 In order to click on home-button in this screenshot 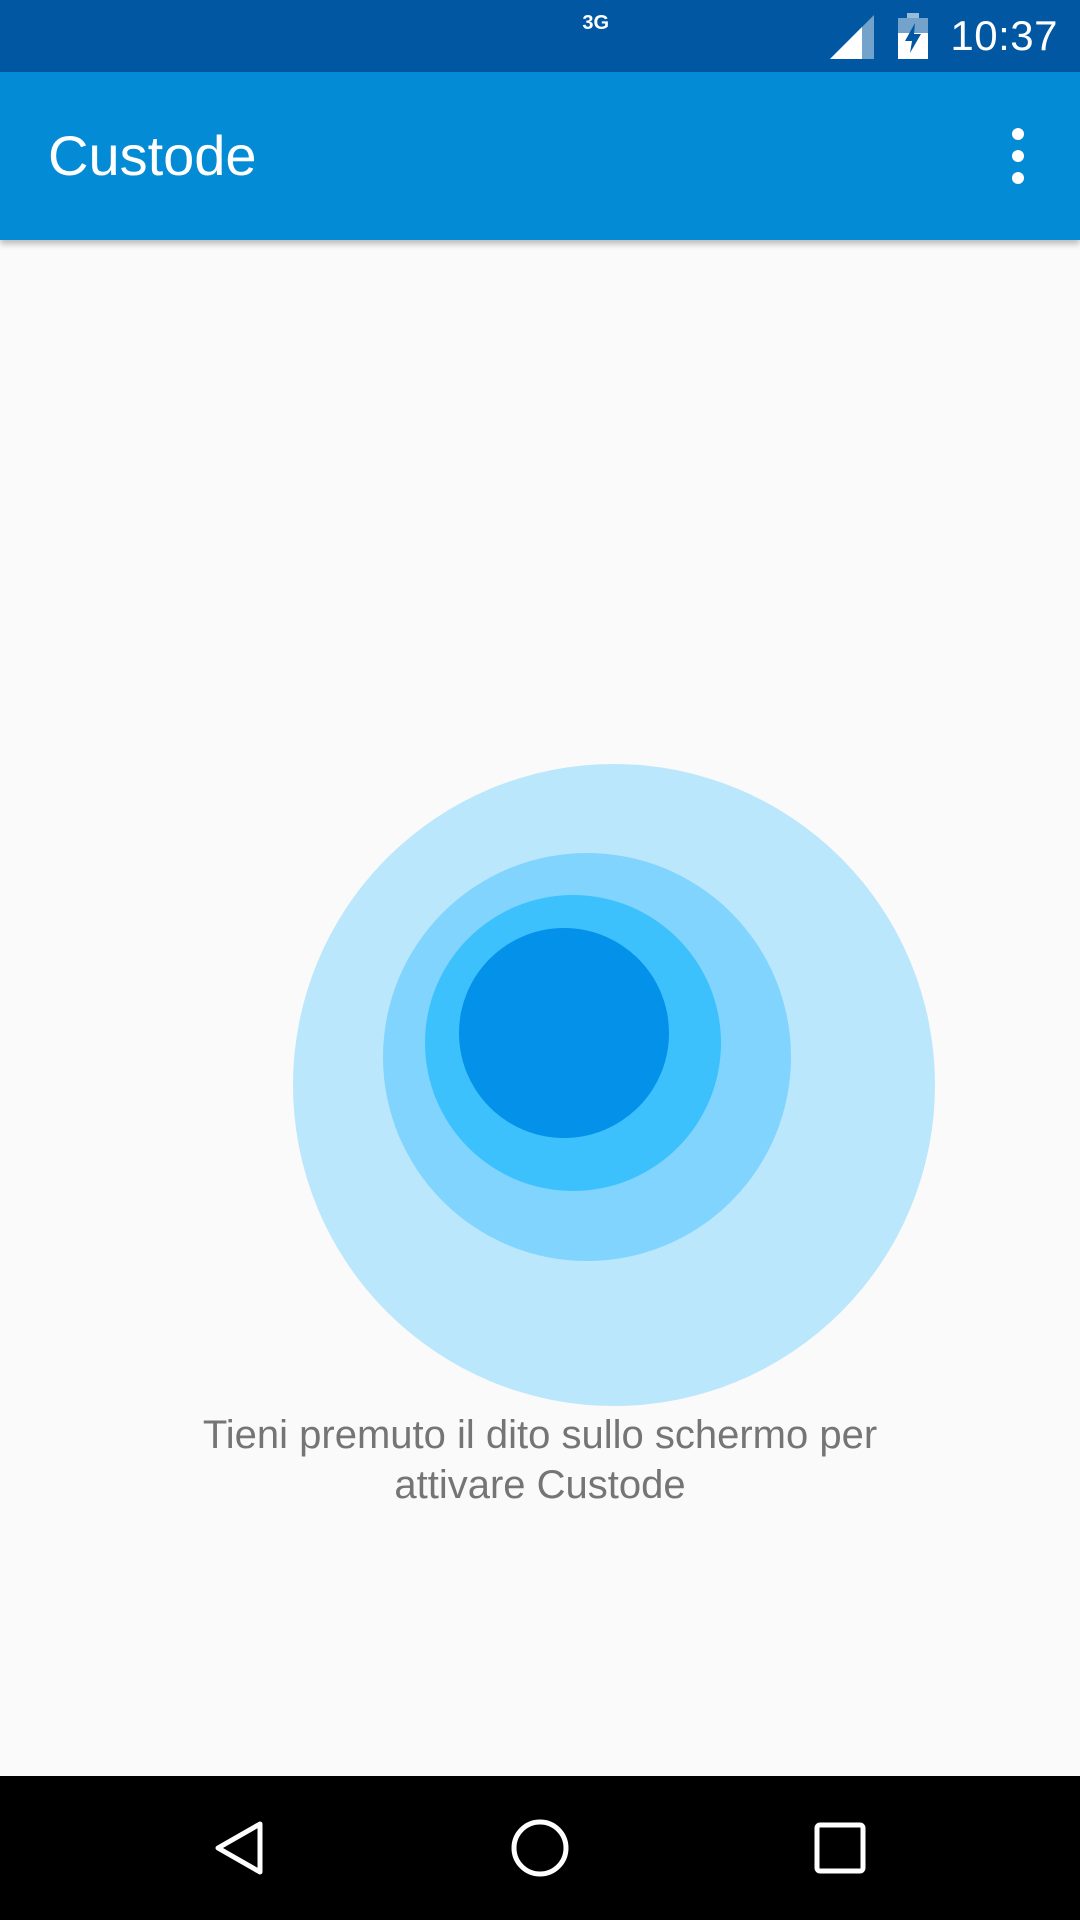, I will do `click(540, 1848)`.